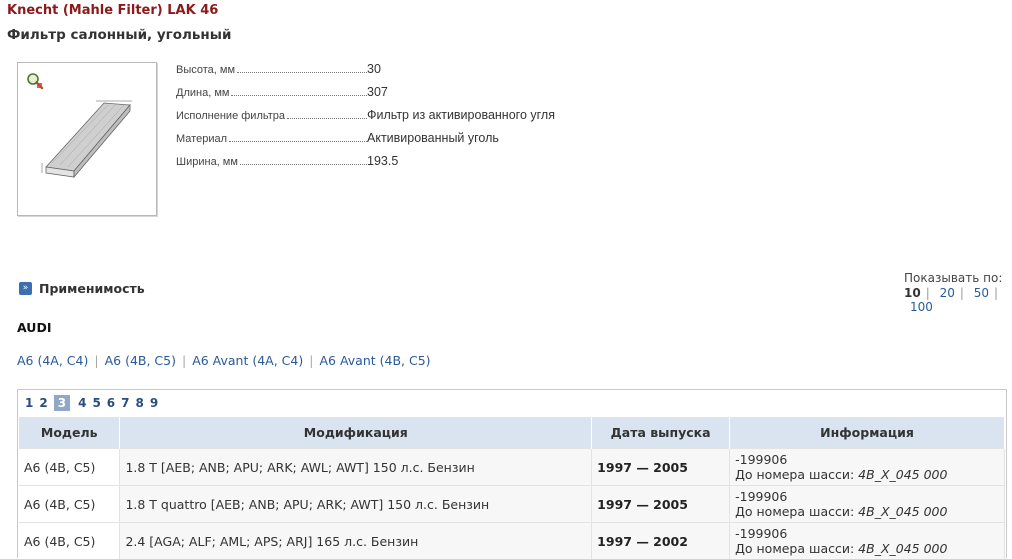  What do you see at coordinates (201, 139) in the screenshot?
I see `spec-label: Материал` at bounding box center [201, 139].